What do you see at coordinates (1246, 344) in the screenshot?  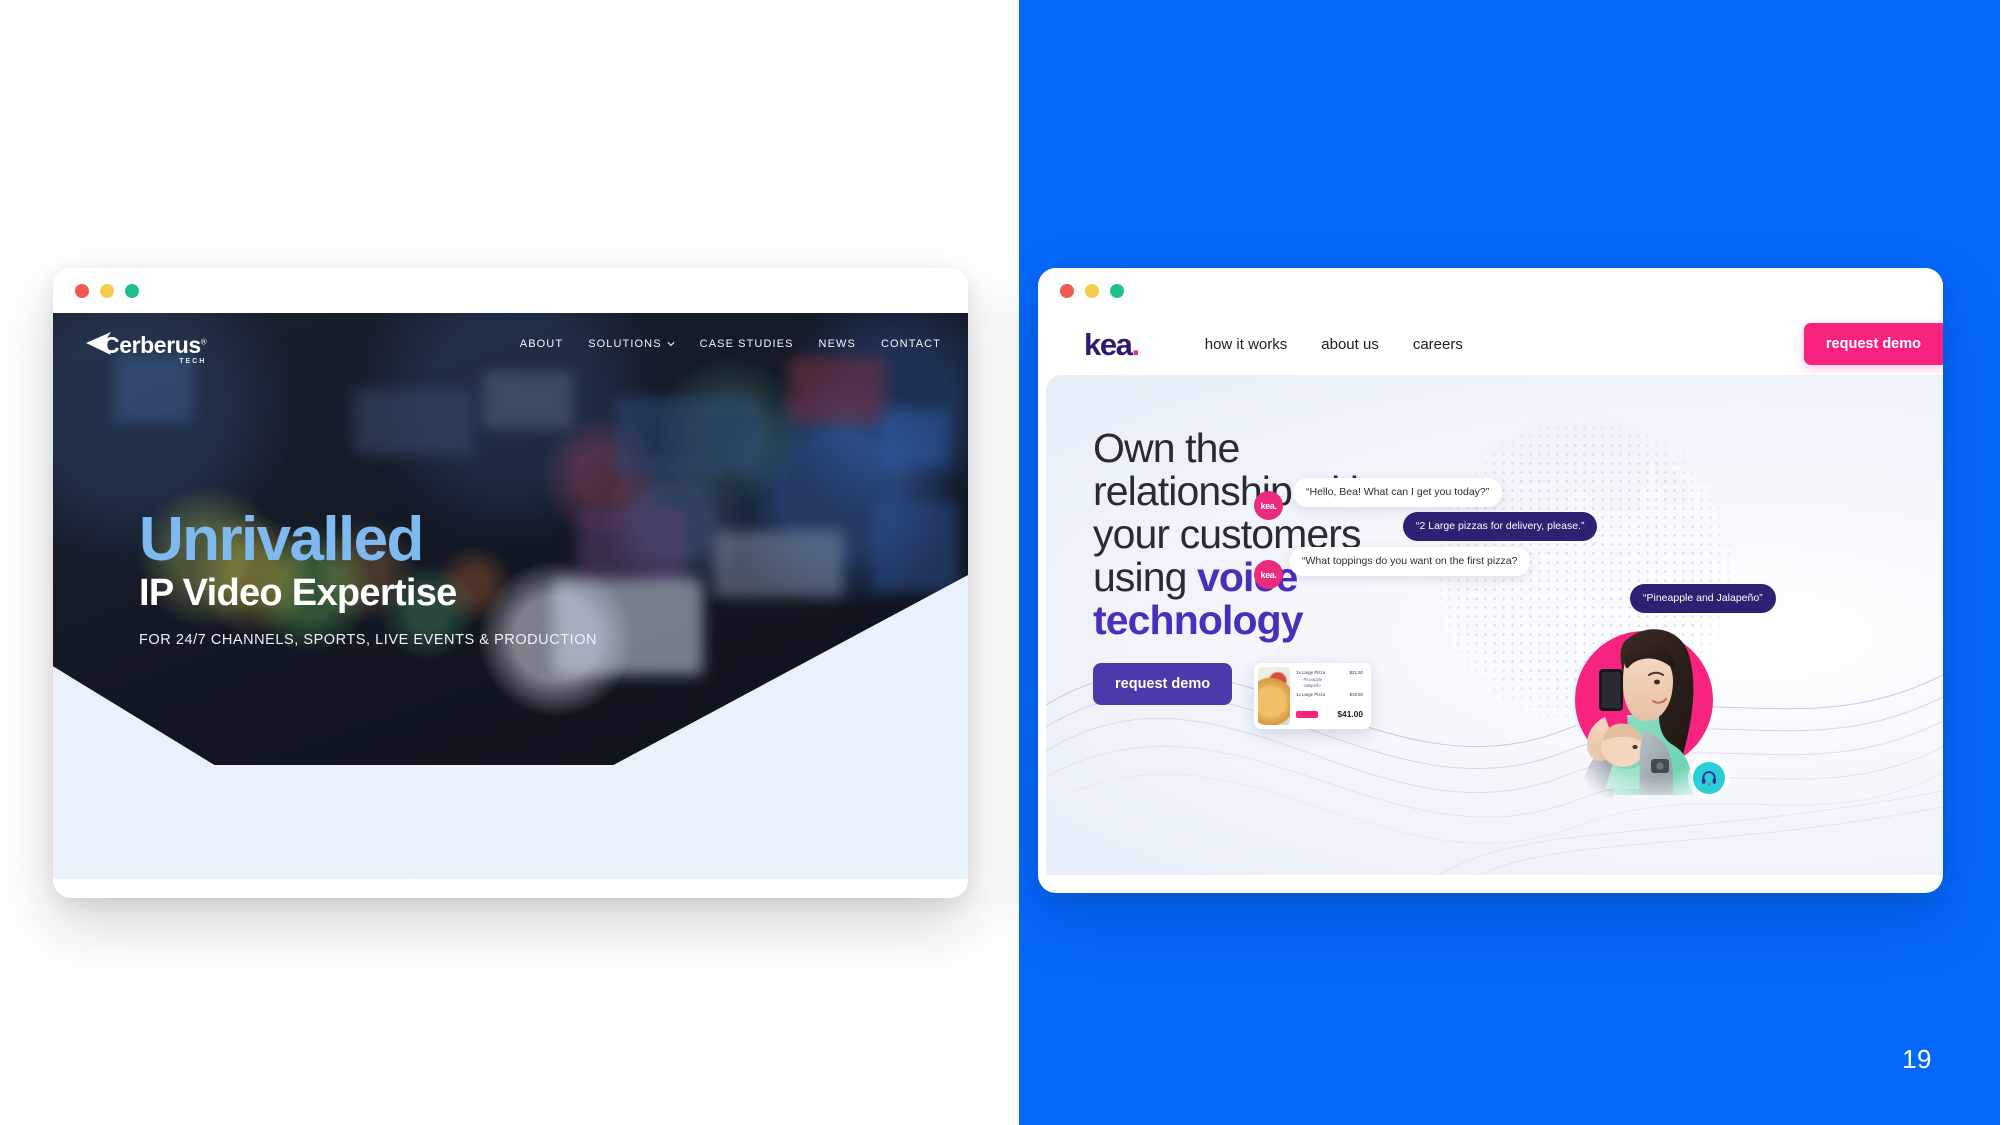 I see `nav-item-how-it-works: how it works` at bounding box center [1246, 344].